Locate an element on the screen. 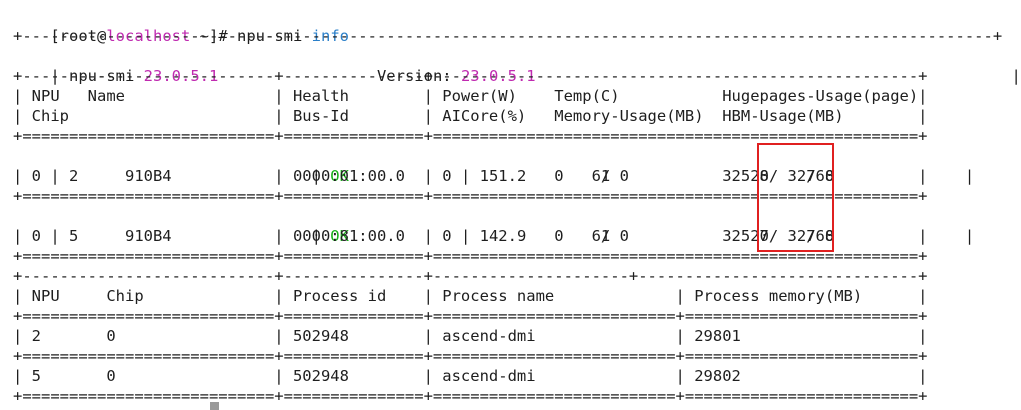 The height and width of the screenshot is (410, 1021). version-row: | npu-smi 23.0.5.1 Version: 23.0.5.1 | is located at coordinates (517, 65).